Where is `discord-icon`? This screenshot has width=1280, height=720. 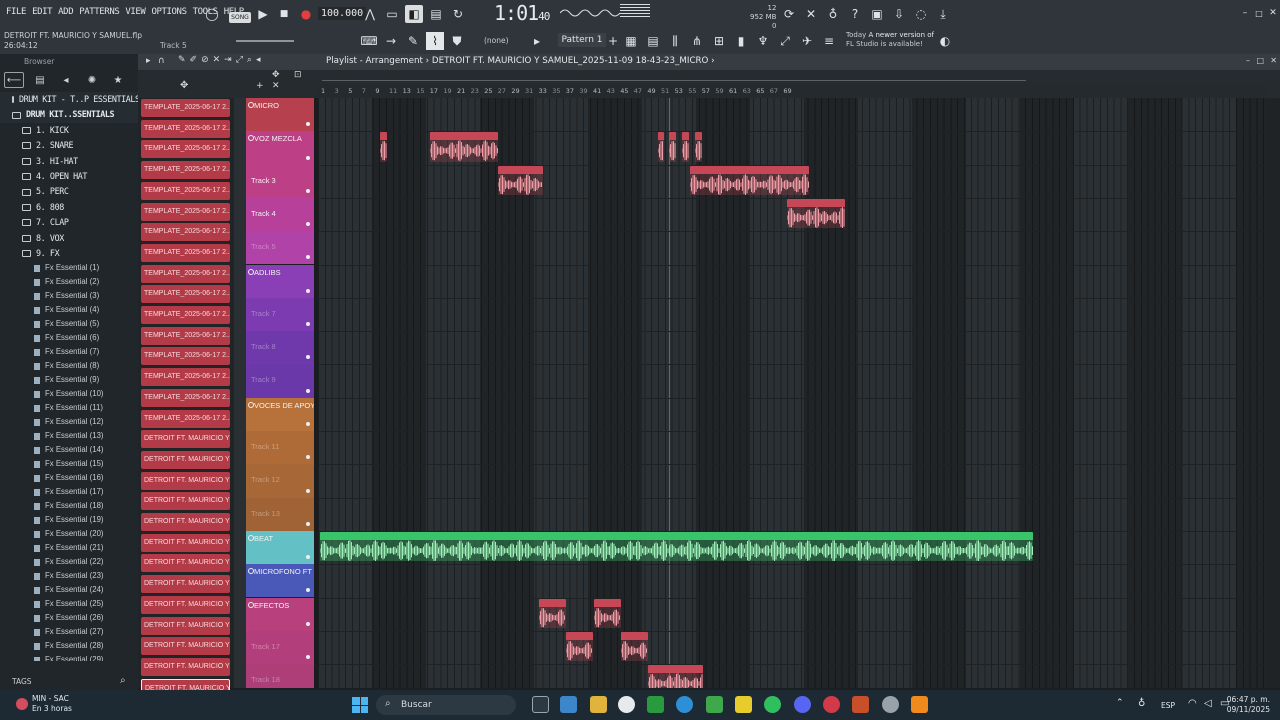 discord-icon is located at coordinates (802, 704).